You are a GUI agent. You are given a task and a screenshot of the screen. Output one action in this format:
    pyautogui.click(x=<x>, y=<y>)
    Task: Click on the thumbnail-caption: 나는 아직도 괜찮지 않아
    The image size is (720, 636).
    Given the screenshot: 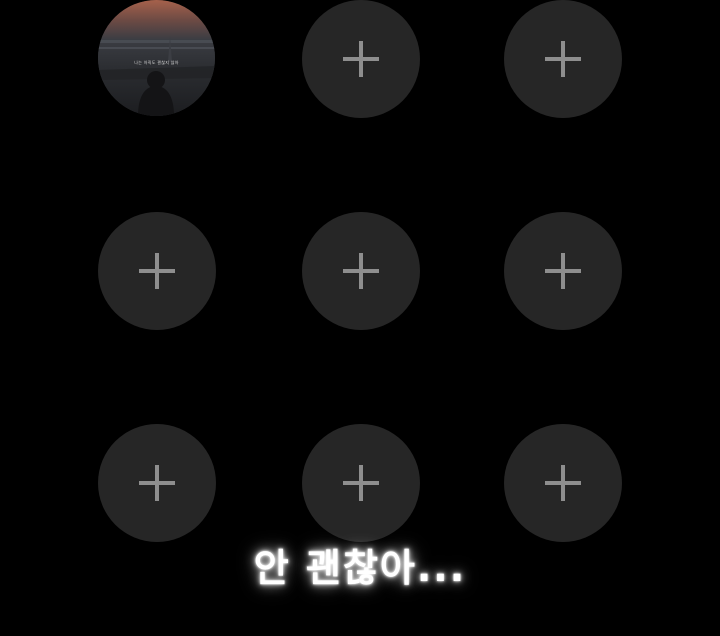 What is the action you would take?
    pyautogui.click(x=156, y=62)
    